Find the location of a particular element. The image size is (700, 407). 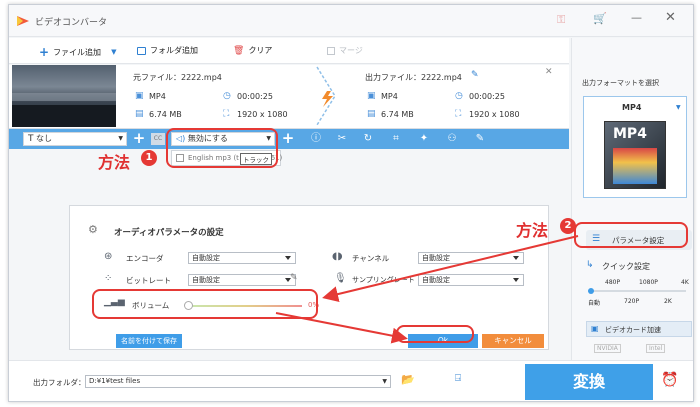

arrow-to-ok is located at coordinates (341, 328).